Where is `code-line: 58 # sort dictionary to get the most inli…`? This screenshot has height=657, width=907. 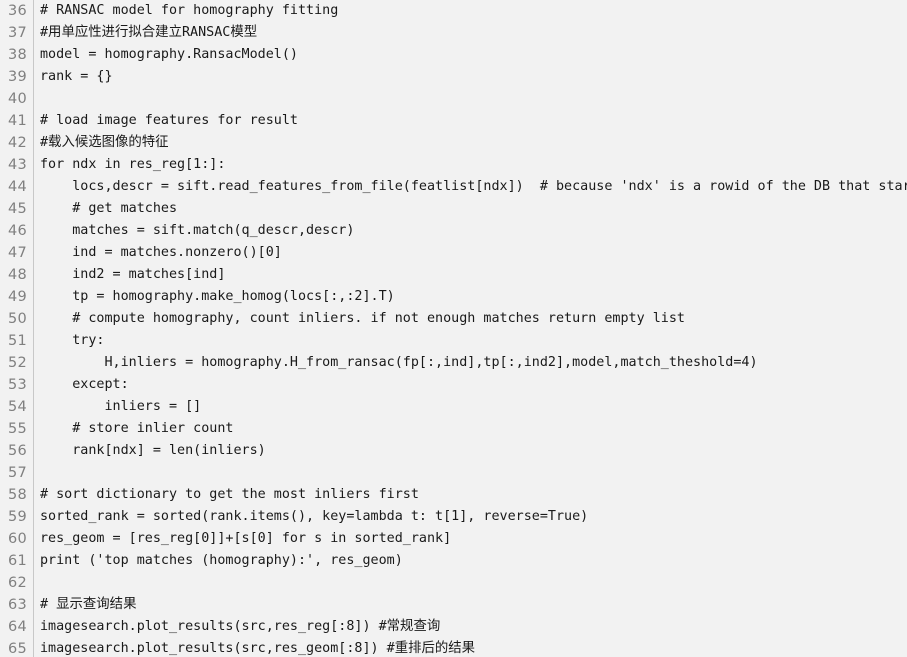
code-line: 58 # sort dictionary to get the most inli… is located at coordinates (453, 495).